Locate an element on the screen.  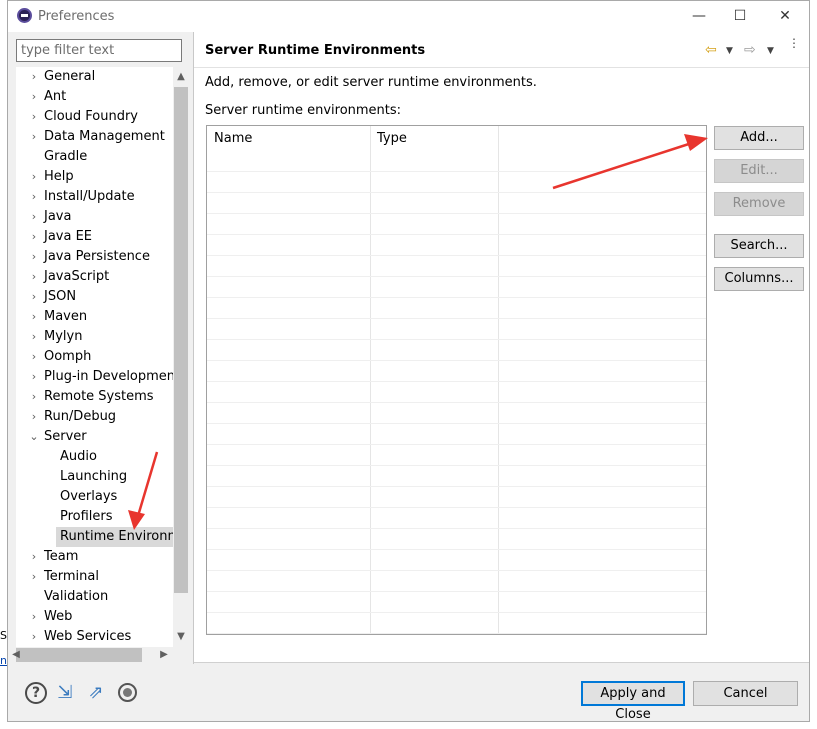
tree-item-label: Validation is located at coordinates (76, 596).